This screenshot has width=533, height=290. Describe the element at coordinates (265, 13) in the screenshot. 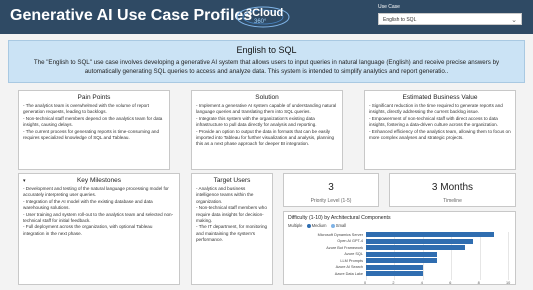

I see `logo-text: 3Cloud` at that location.